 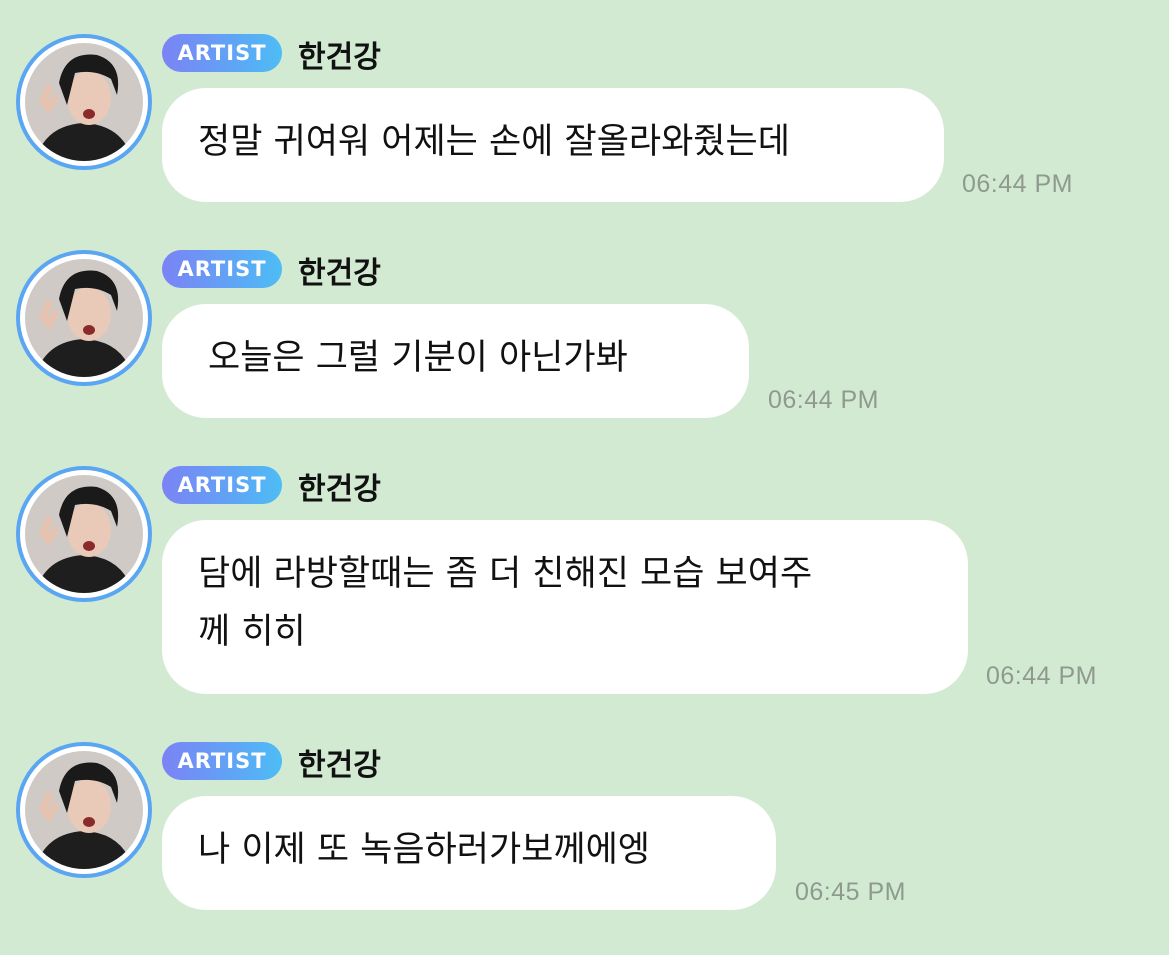 What do you see at coordinates (565, 607) in the screenshot?
I see `message-bubble: 담에 라방할때는 좀 더 친해진 모습 보여주 께 히히` at bounding box center [565, 607].